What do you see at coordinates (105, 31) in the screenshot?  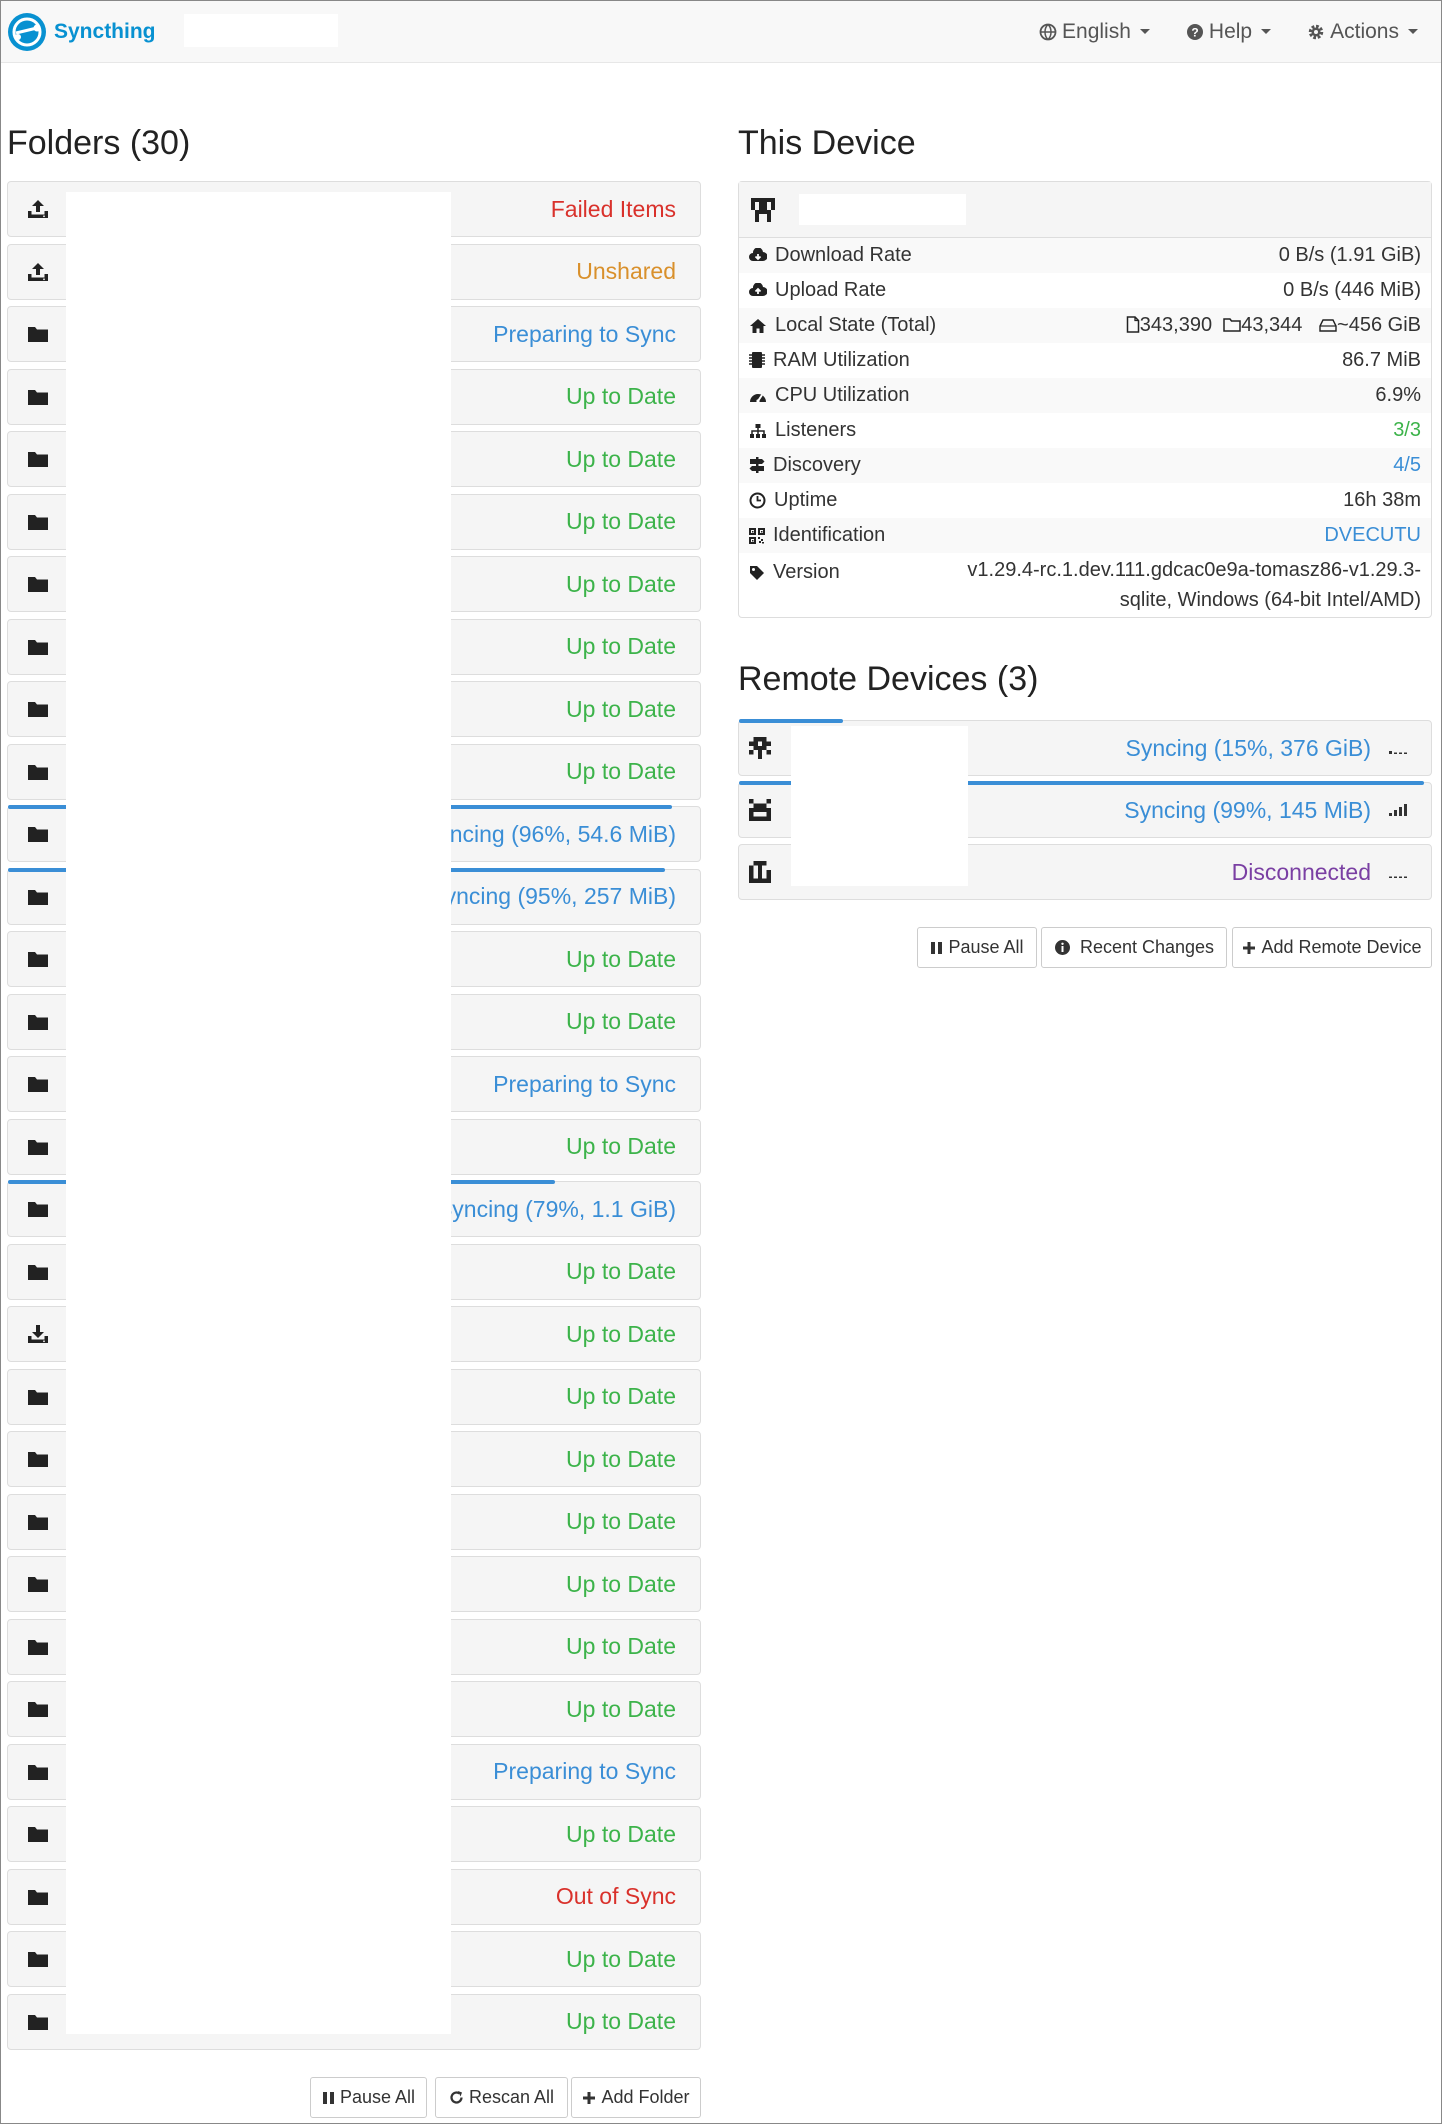 I see `brand-name: Syncthing` at bounding box center [105, 31].